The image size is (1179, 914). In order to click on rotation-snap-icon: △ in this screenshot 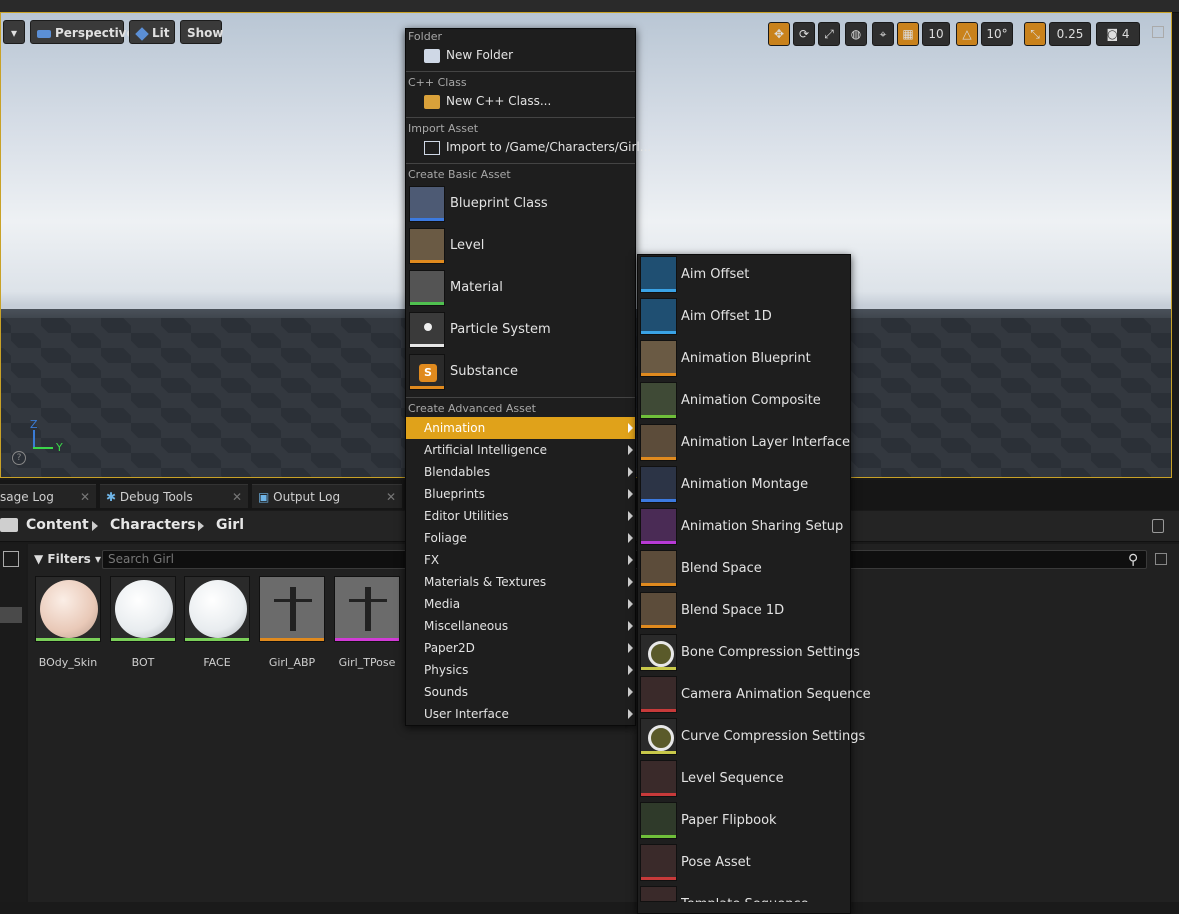, I will do `click(967, 34)`.